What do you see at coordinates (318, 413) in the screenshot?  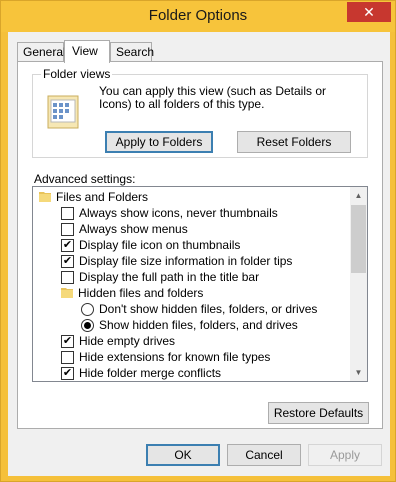 I see `restore-defaults-button: Restore Defaults` at bounding box center [318, 413].